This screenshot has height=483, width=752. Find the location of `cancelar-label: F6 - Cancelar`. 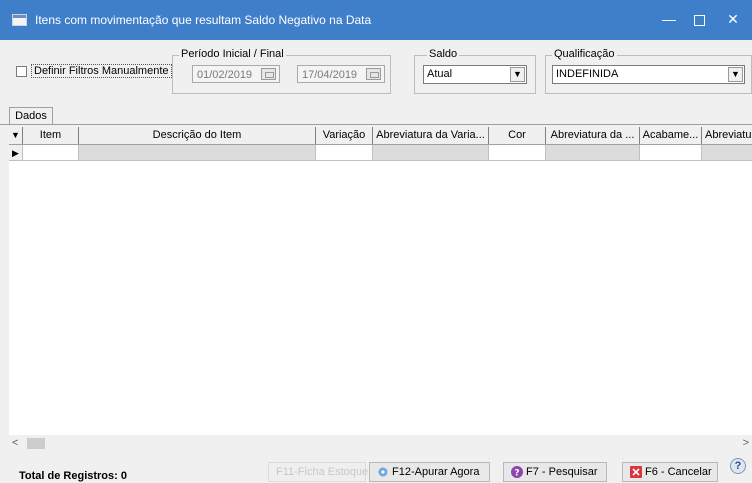

cancelar-label: F6 - Cancelar is located at coordinates (678, 472).